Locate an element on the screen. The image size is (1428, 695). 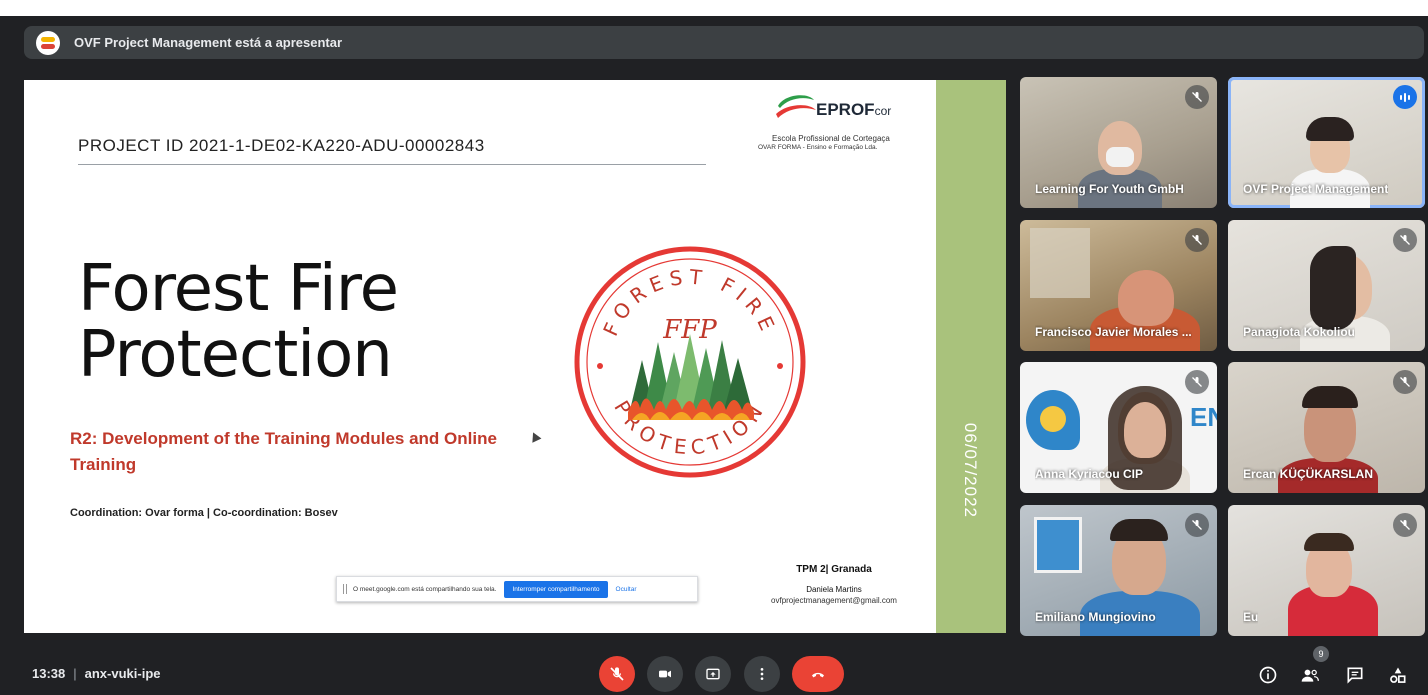
presenter-banner-text: OVF Project Management está a apresentar is located at coordinates (208, 42).